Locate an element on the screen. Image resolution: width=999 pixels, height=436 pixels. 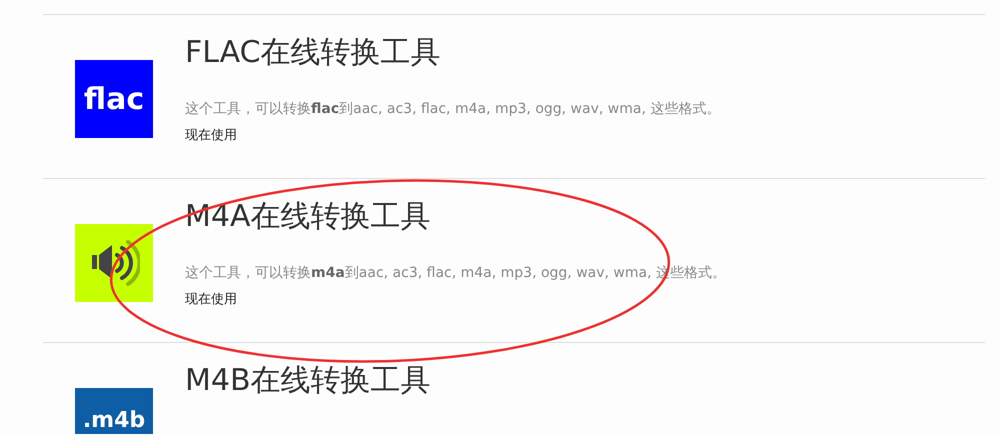
format-logo: flac is located at coordinates (114, 99).